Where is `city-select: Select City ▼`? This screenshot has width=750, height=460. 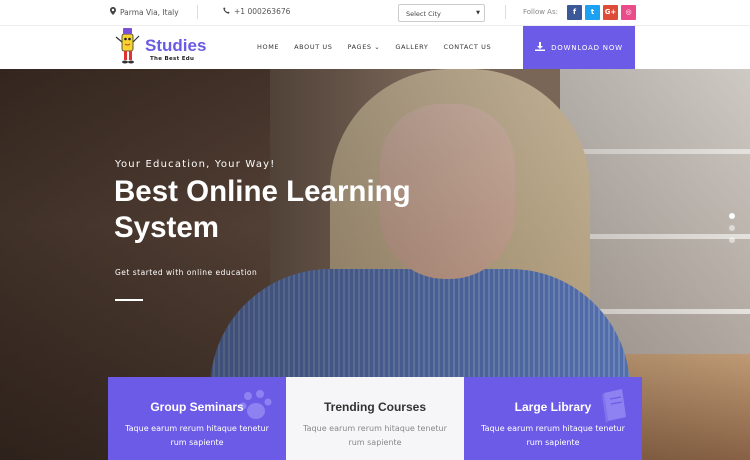
city-select: Select City ▼ is located at coordinates (441, 13).